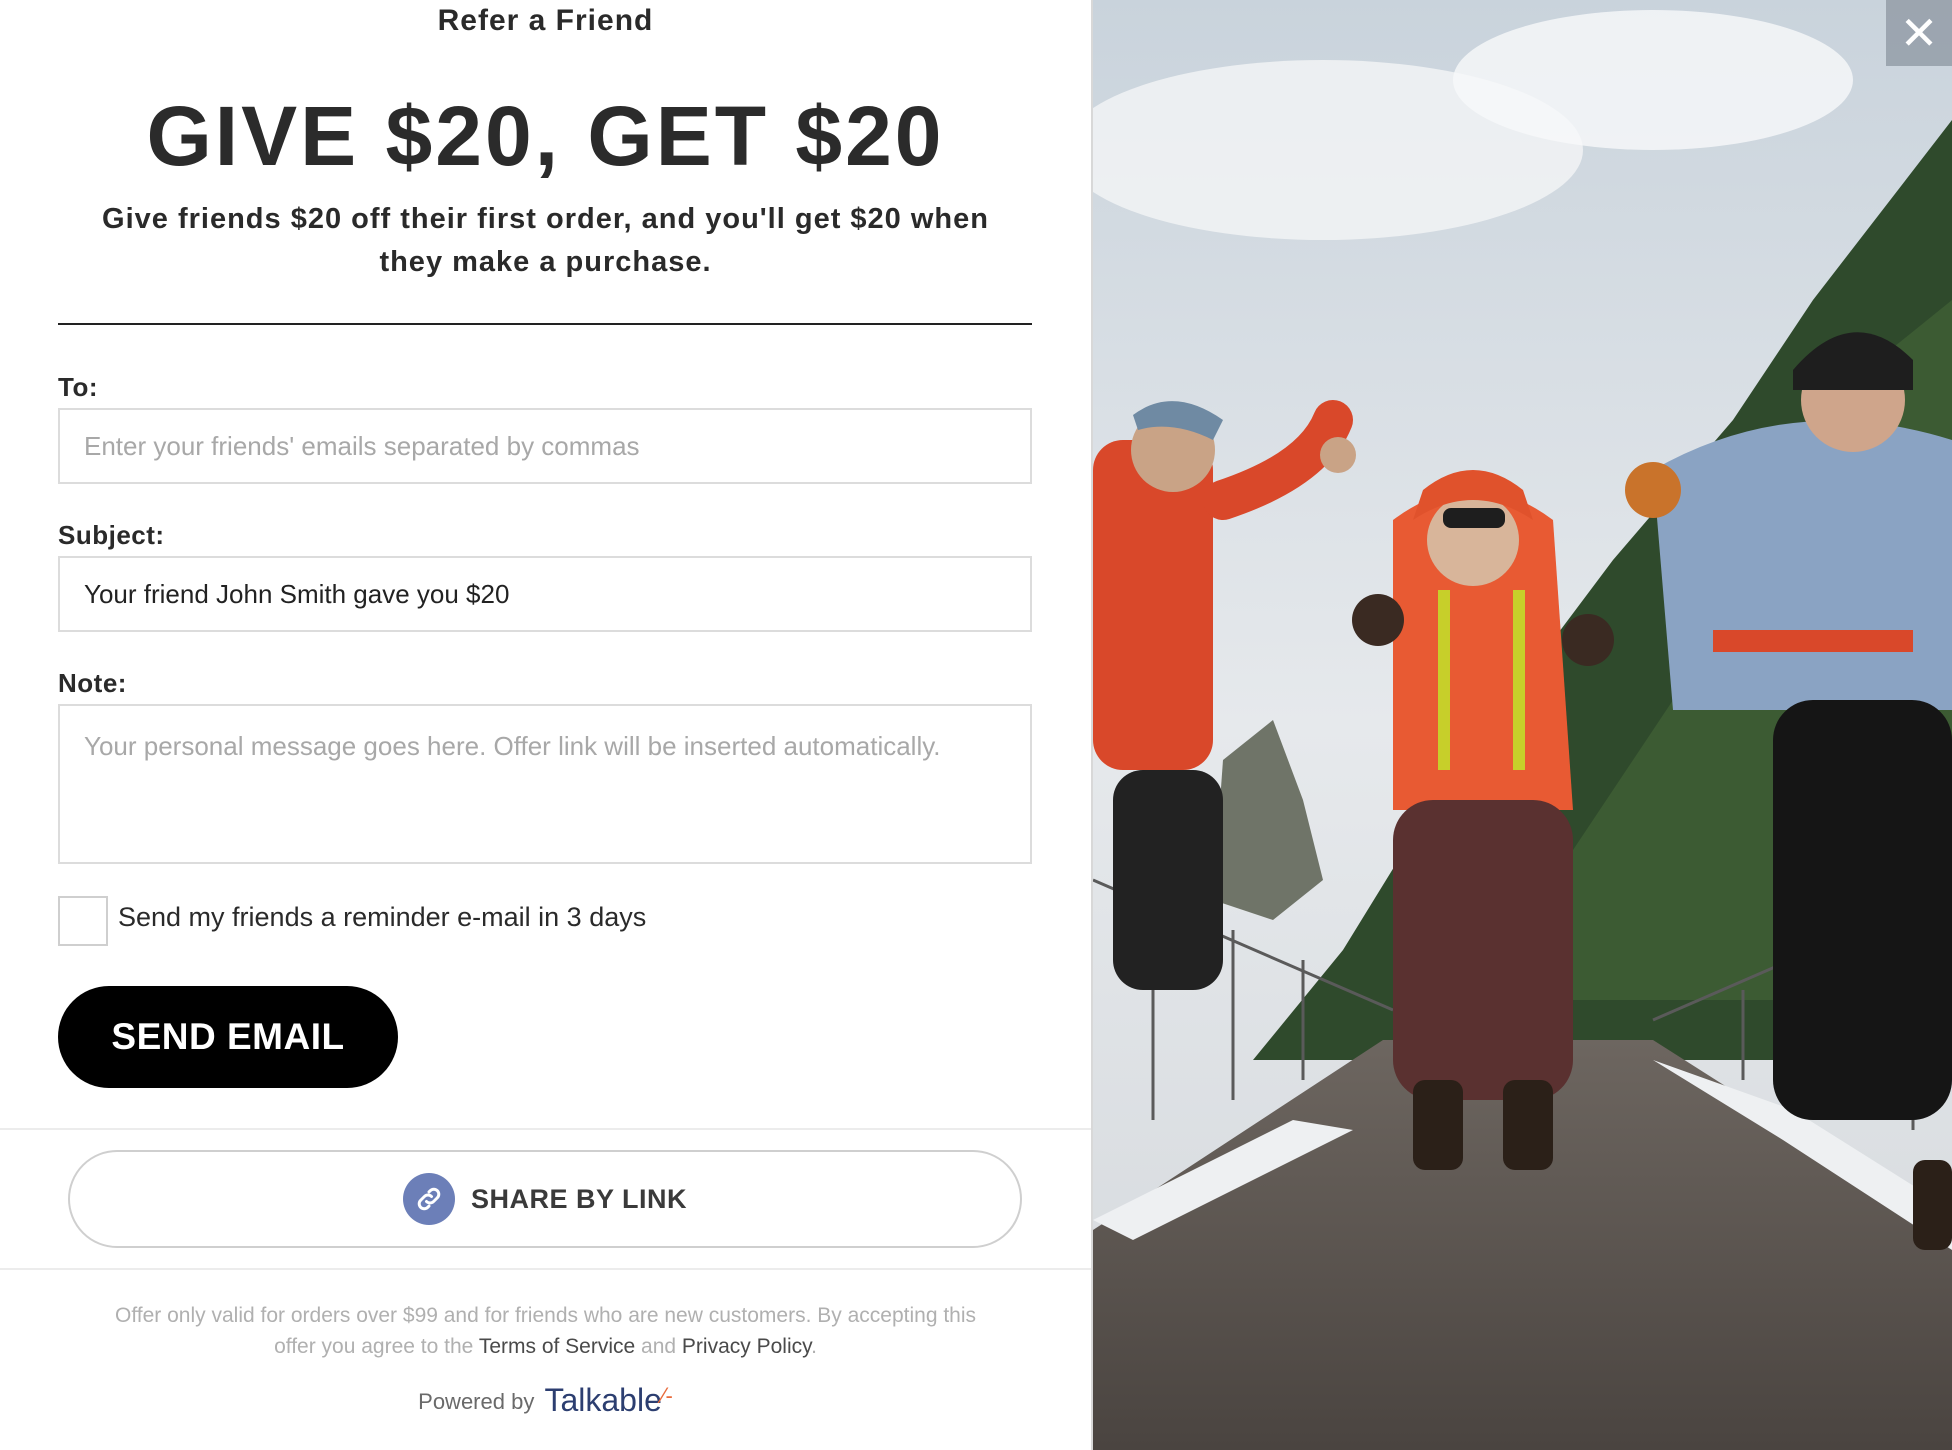  I want to click on brand-name: Talkable, so click(603, 1400).